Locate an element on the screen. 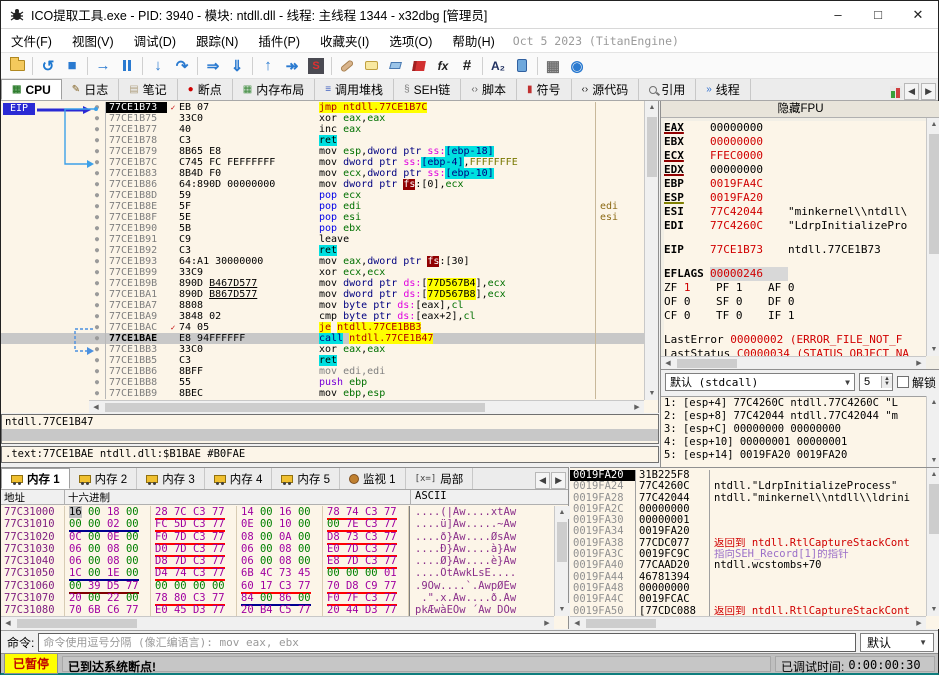  args-vscrollbar: ▲ ▼ is located at coordinates (932, 431).